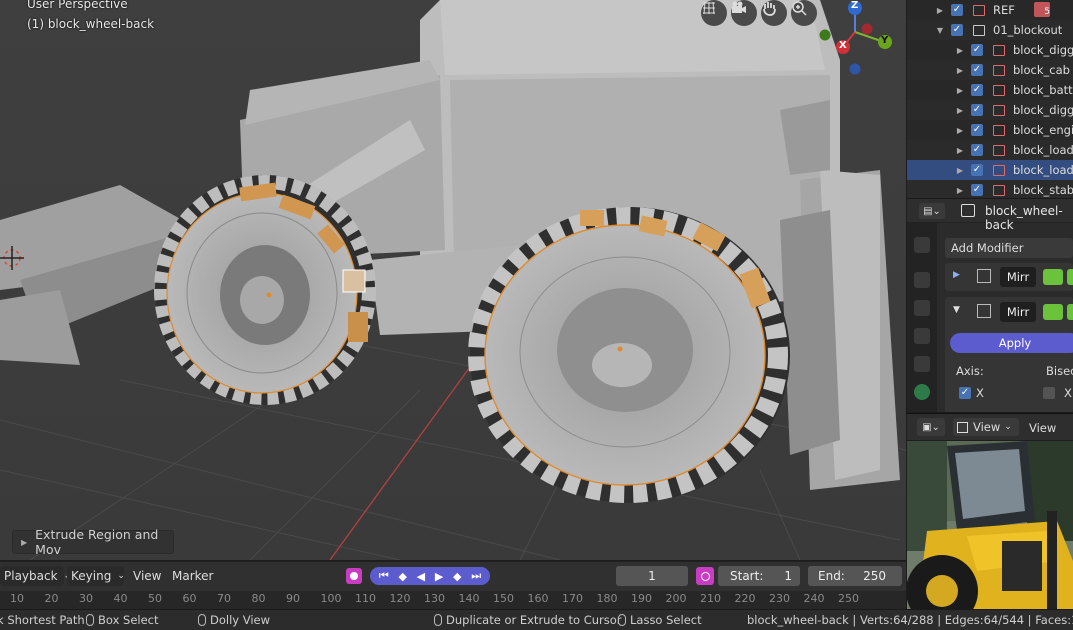 The width and height of the screenshot is (1073, 630). What do you see at coordinates (932, 211) in the screenshot?
I see `editor-type-button: ▤⌄` at bounding box center [932, 211].